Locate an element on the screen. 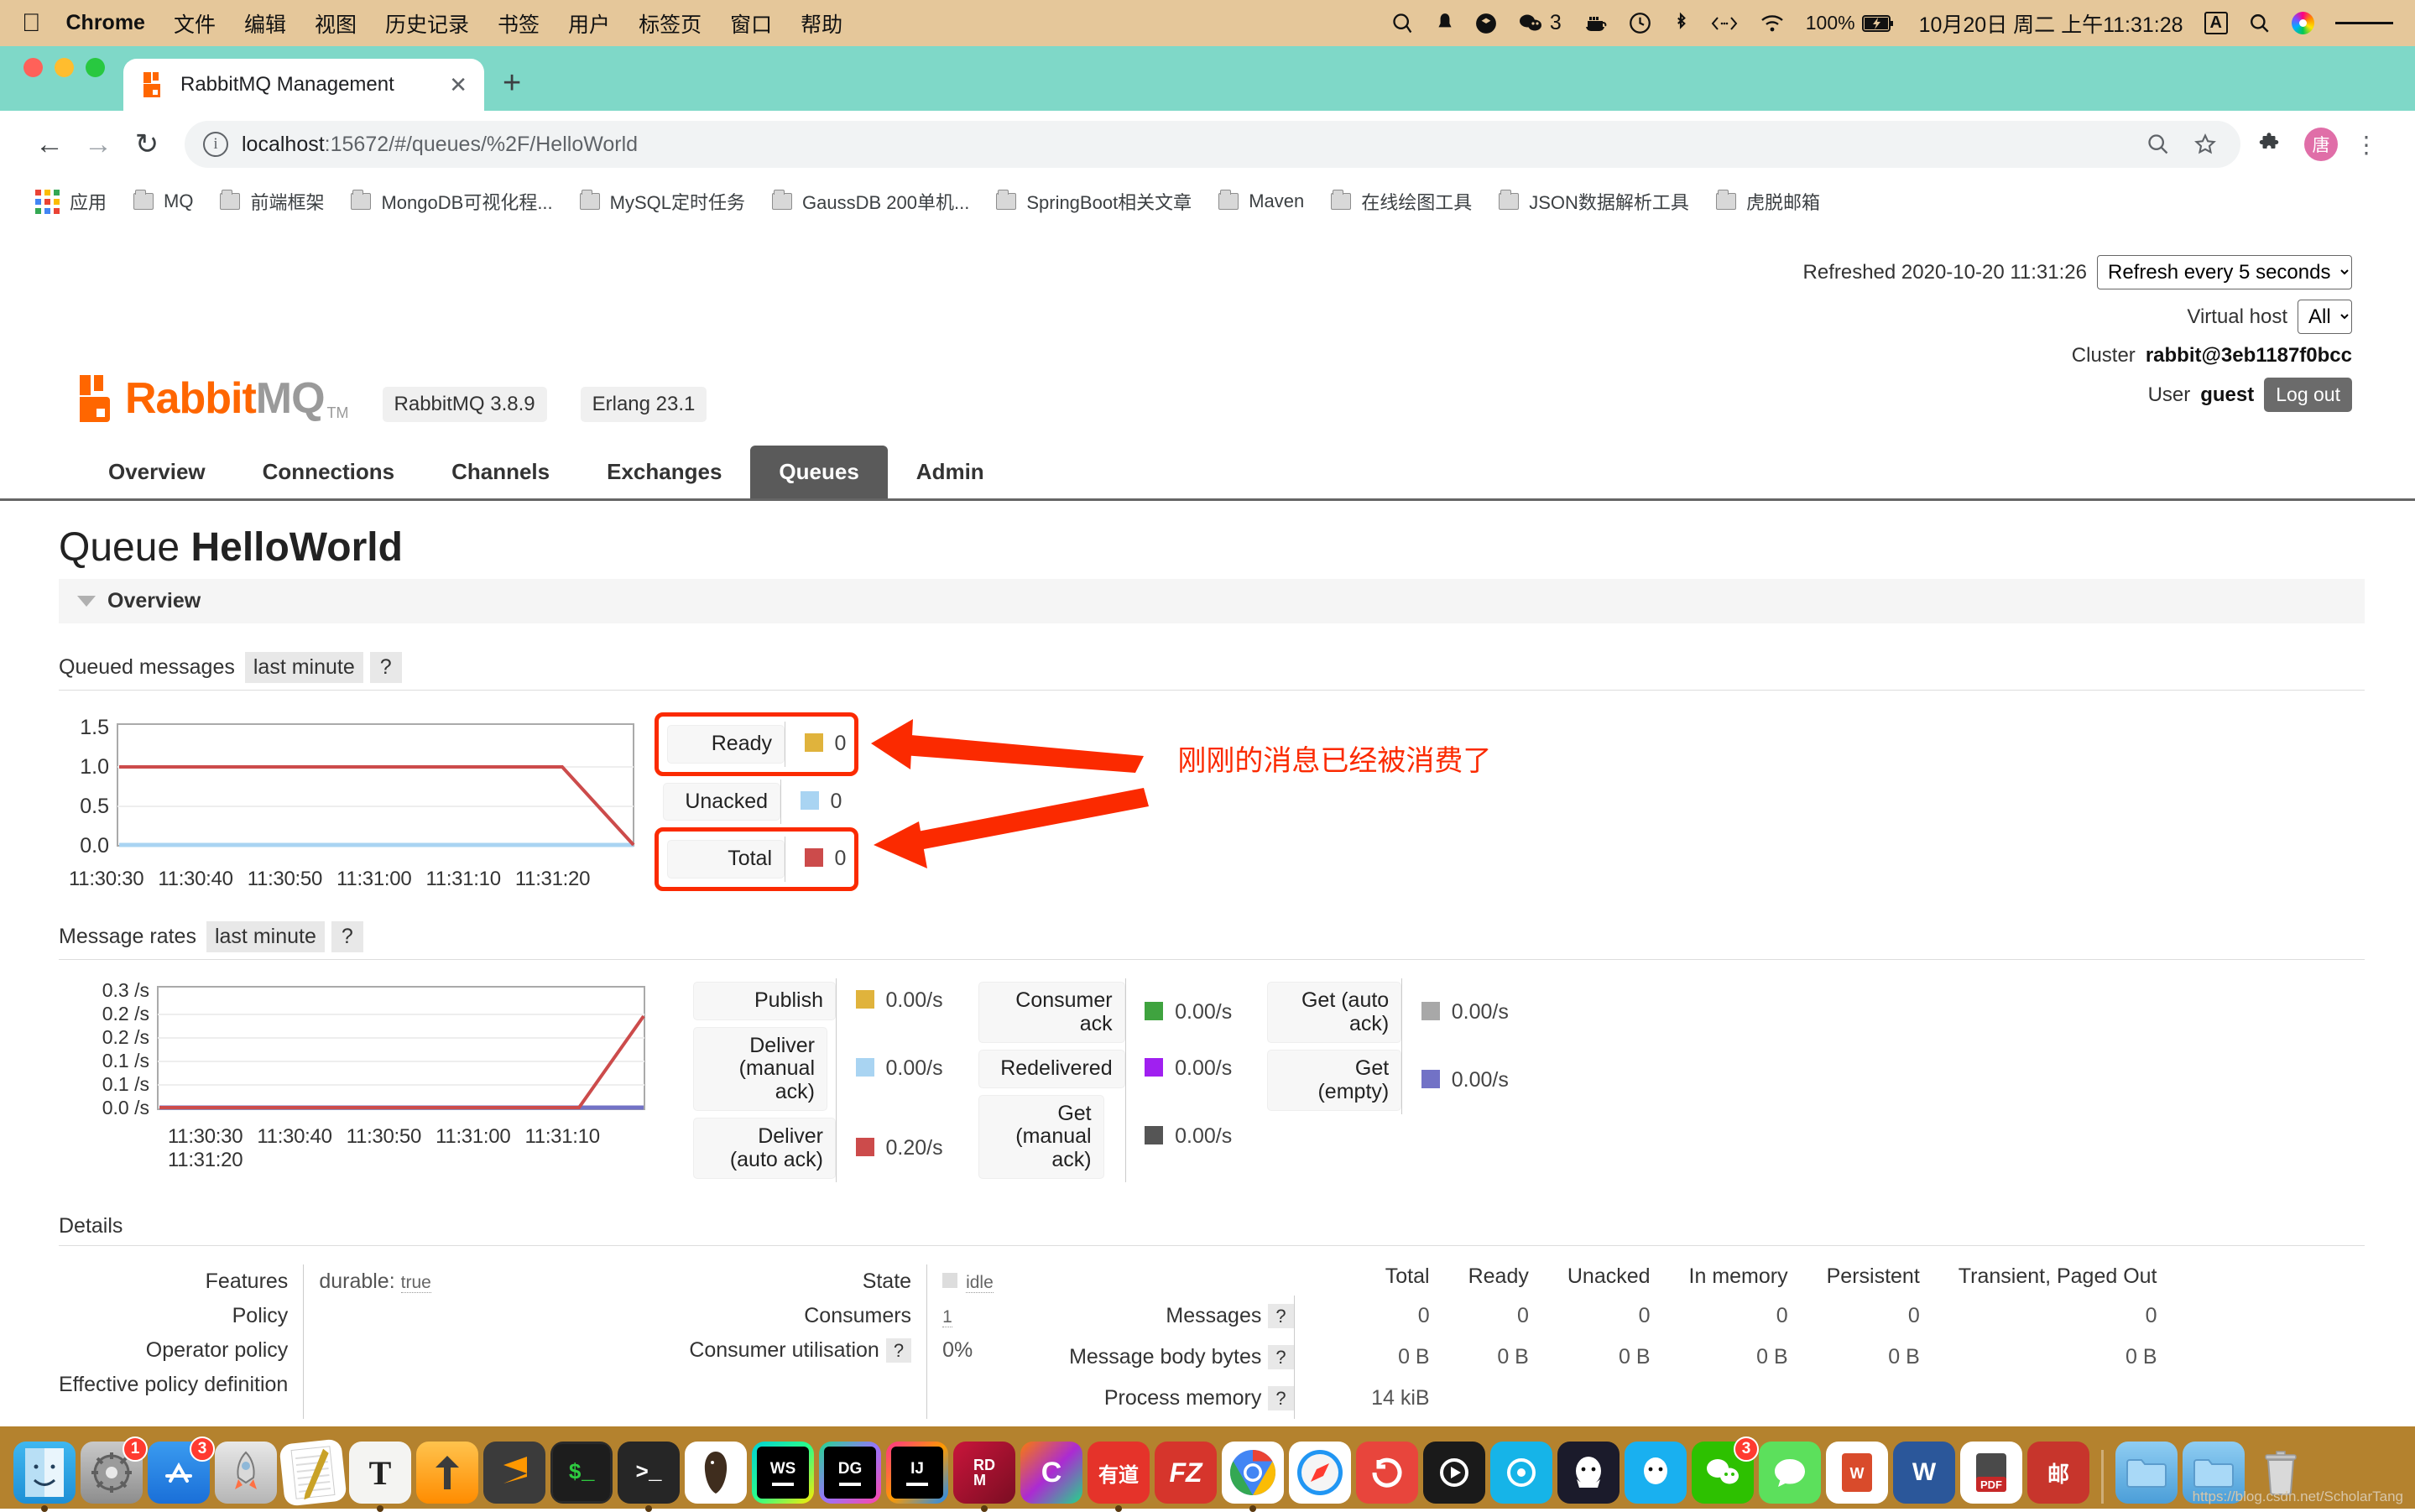  legend-row-total: Total 0 is located at coordinates (757, 860).